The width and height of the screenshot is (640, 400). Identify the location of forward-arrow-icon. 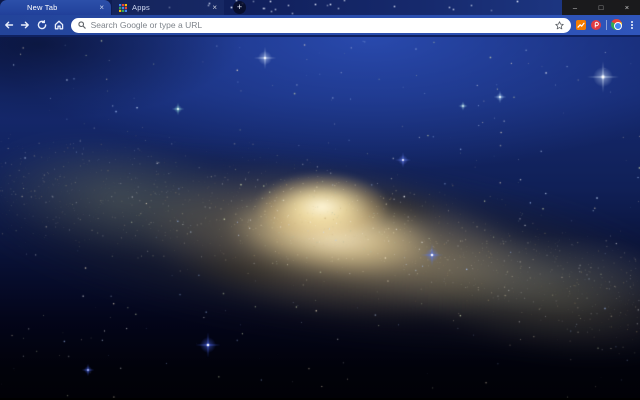
(25, 25).